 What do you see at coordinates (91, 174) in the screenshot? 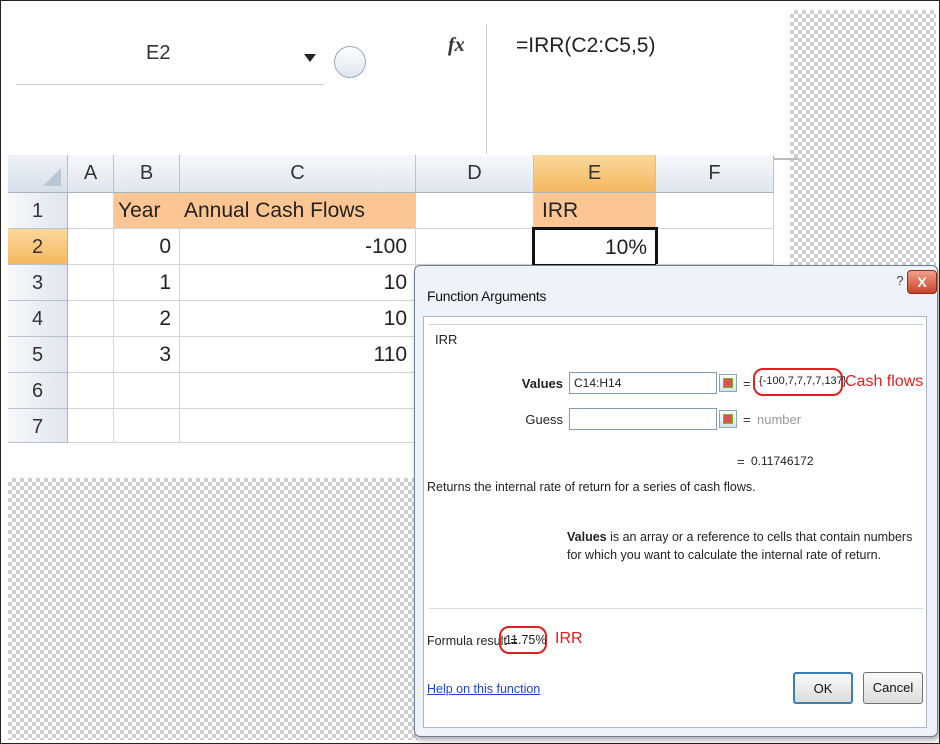
I see `column-header-a: A` at bounding box center [91, 174].